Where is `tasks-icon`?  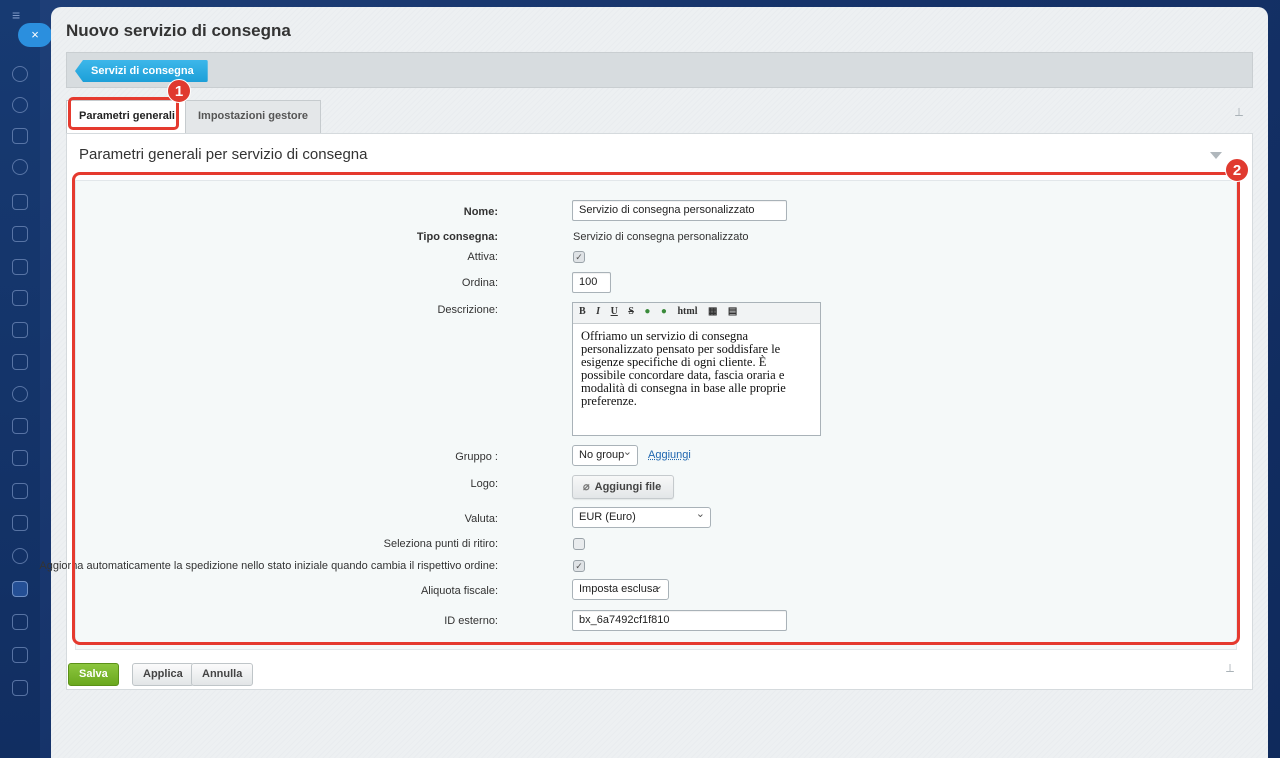
tasks-icon is located at coordinates (20, 426).